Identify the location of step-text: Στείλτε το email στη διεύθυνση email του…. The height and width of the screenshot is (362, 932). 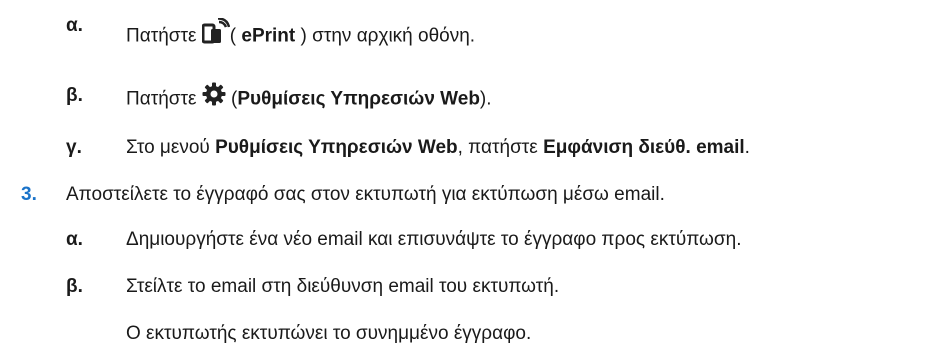
(343, 286).